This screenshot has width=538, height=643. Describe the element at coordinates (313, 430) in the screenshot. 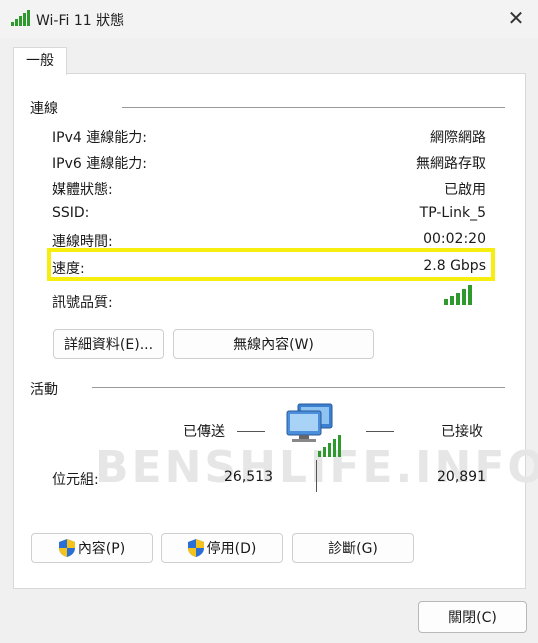

I see `network-computers-icon` at that location.